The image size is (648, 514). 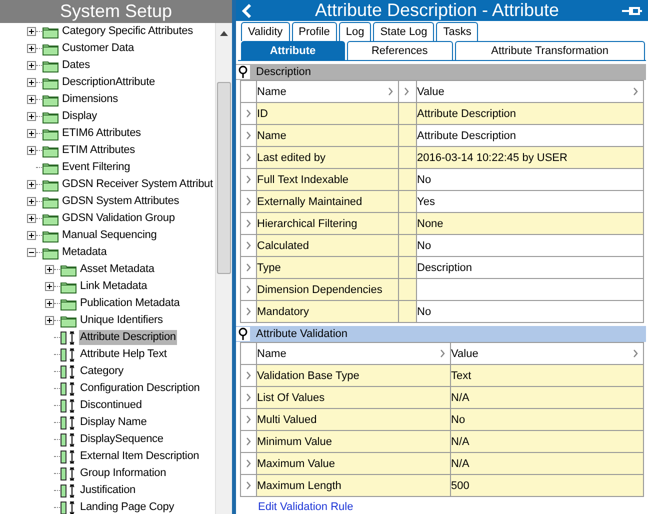 I want to click on edit-validation-rule-link: Edit Validation Rule, so click(x=453, y=507).